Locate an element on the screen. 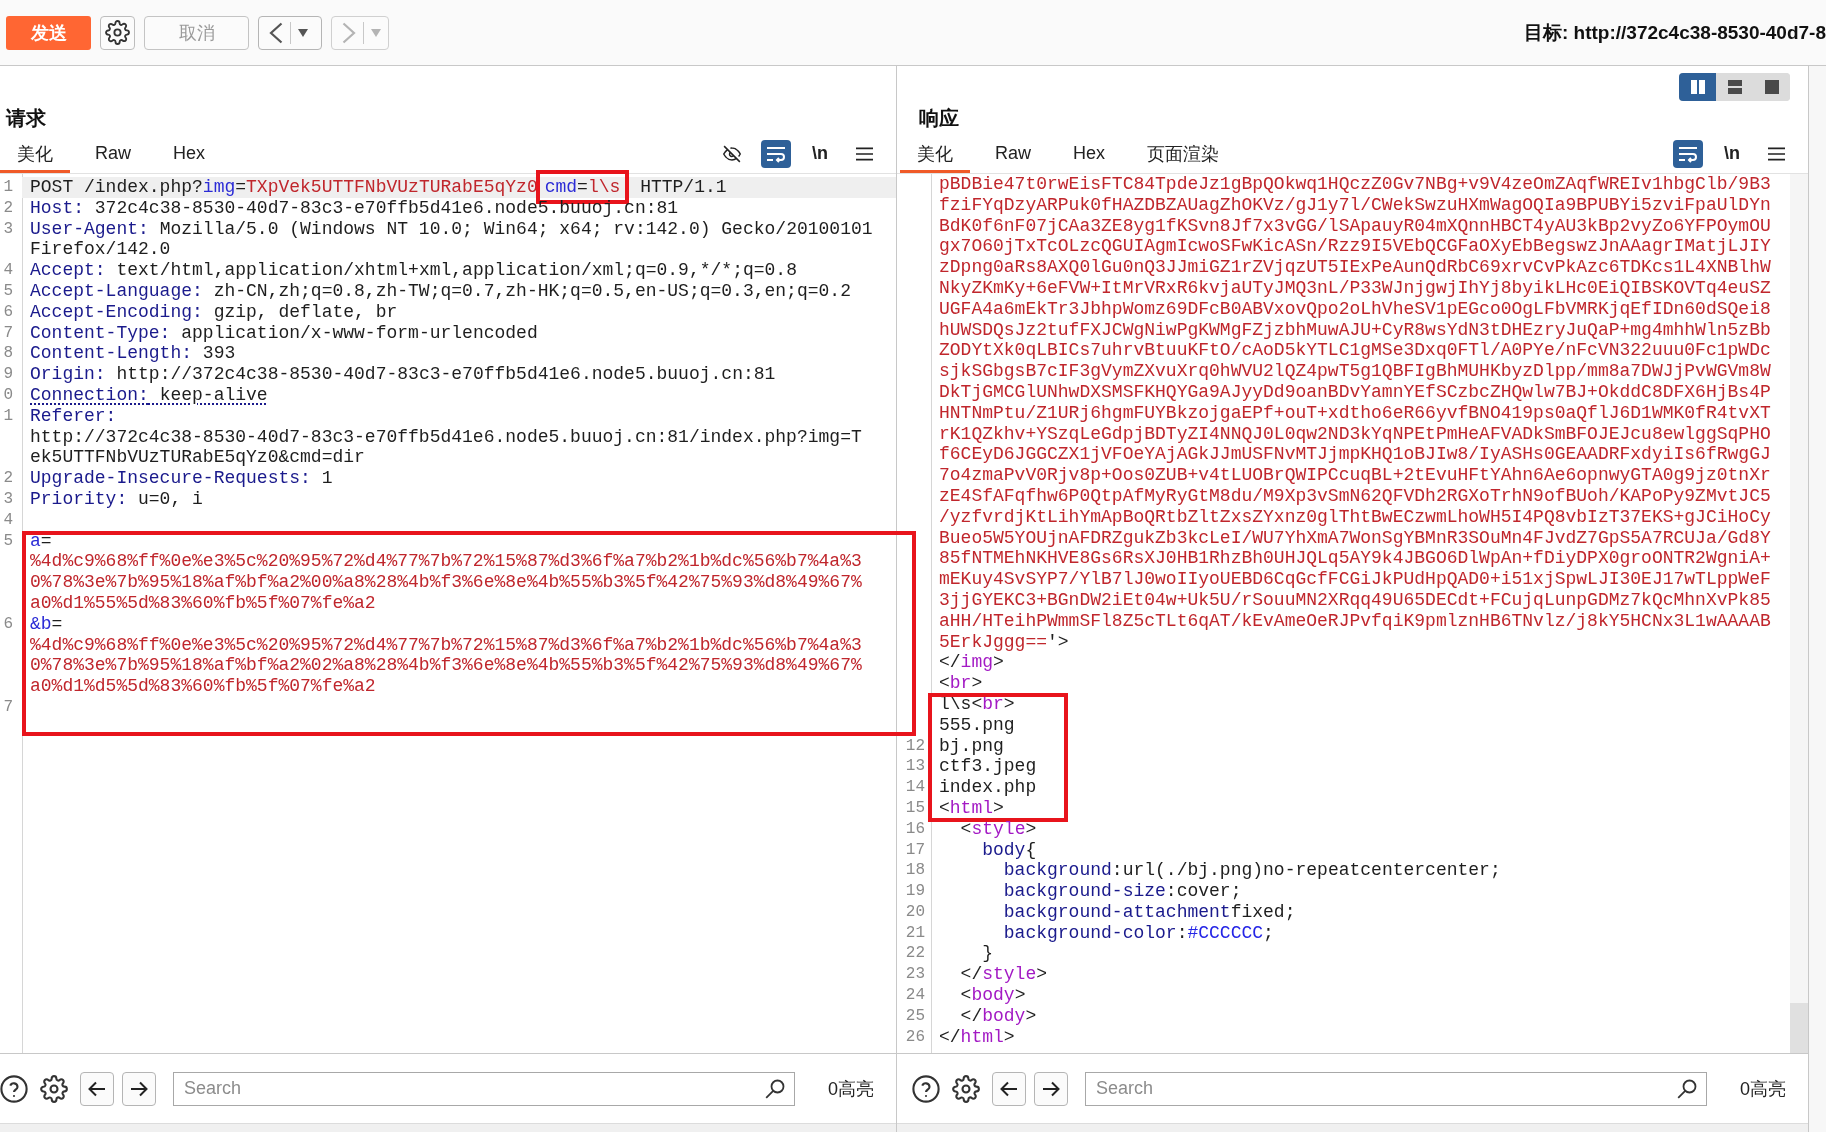  code-text: background:url(./bj.png)no-repeatcentercenter; is located at coordinates (1252, 870).